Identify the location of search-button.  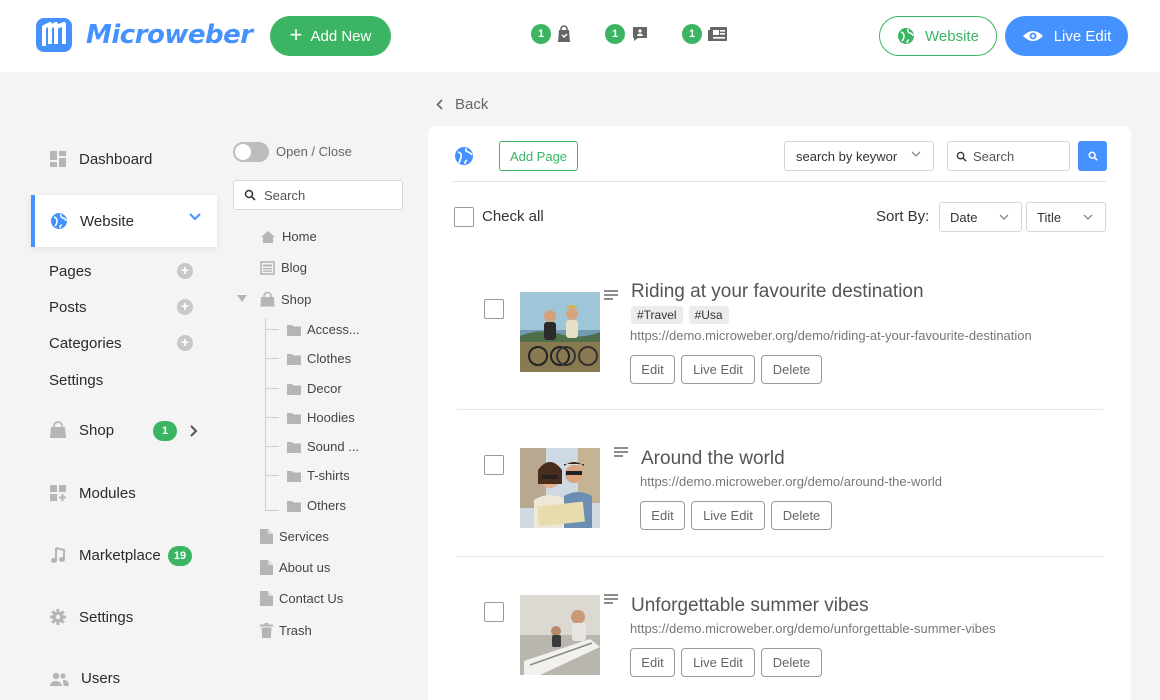
(1092, 156).